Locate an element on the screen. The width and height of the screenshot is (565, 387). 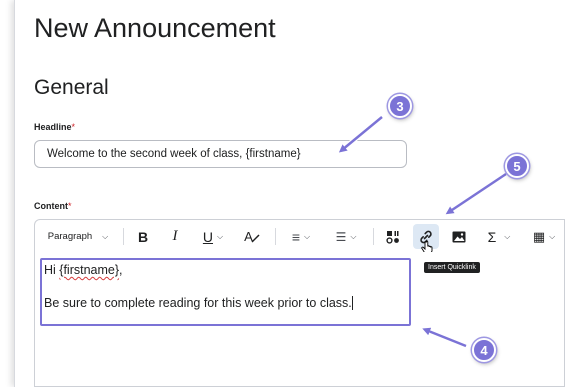
list-button: ☰ ⌵ is located at coordinates (346, 236).